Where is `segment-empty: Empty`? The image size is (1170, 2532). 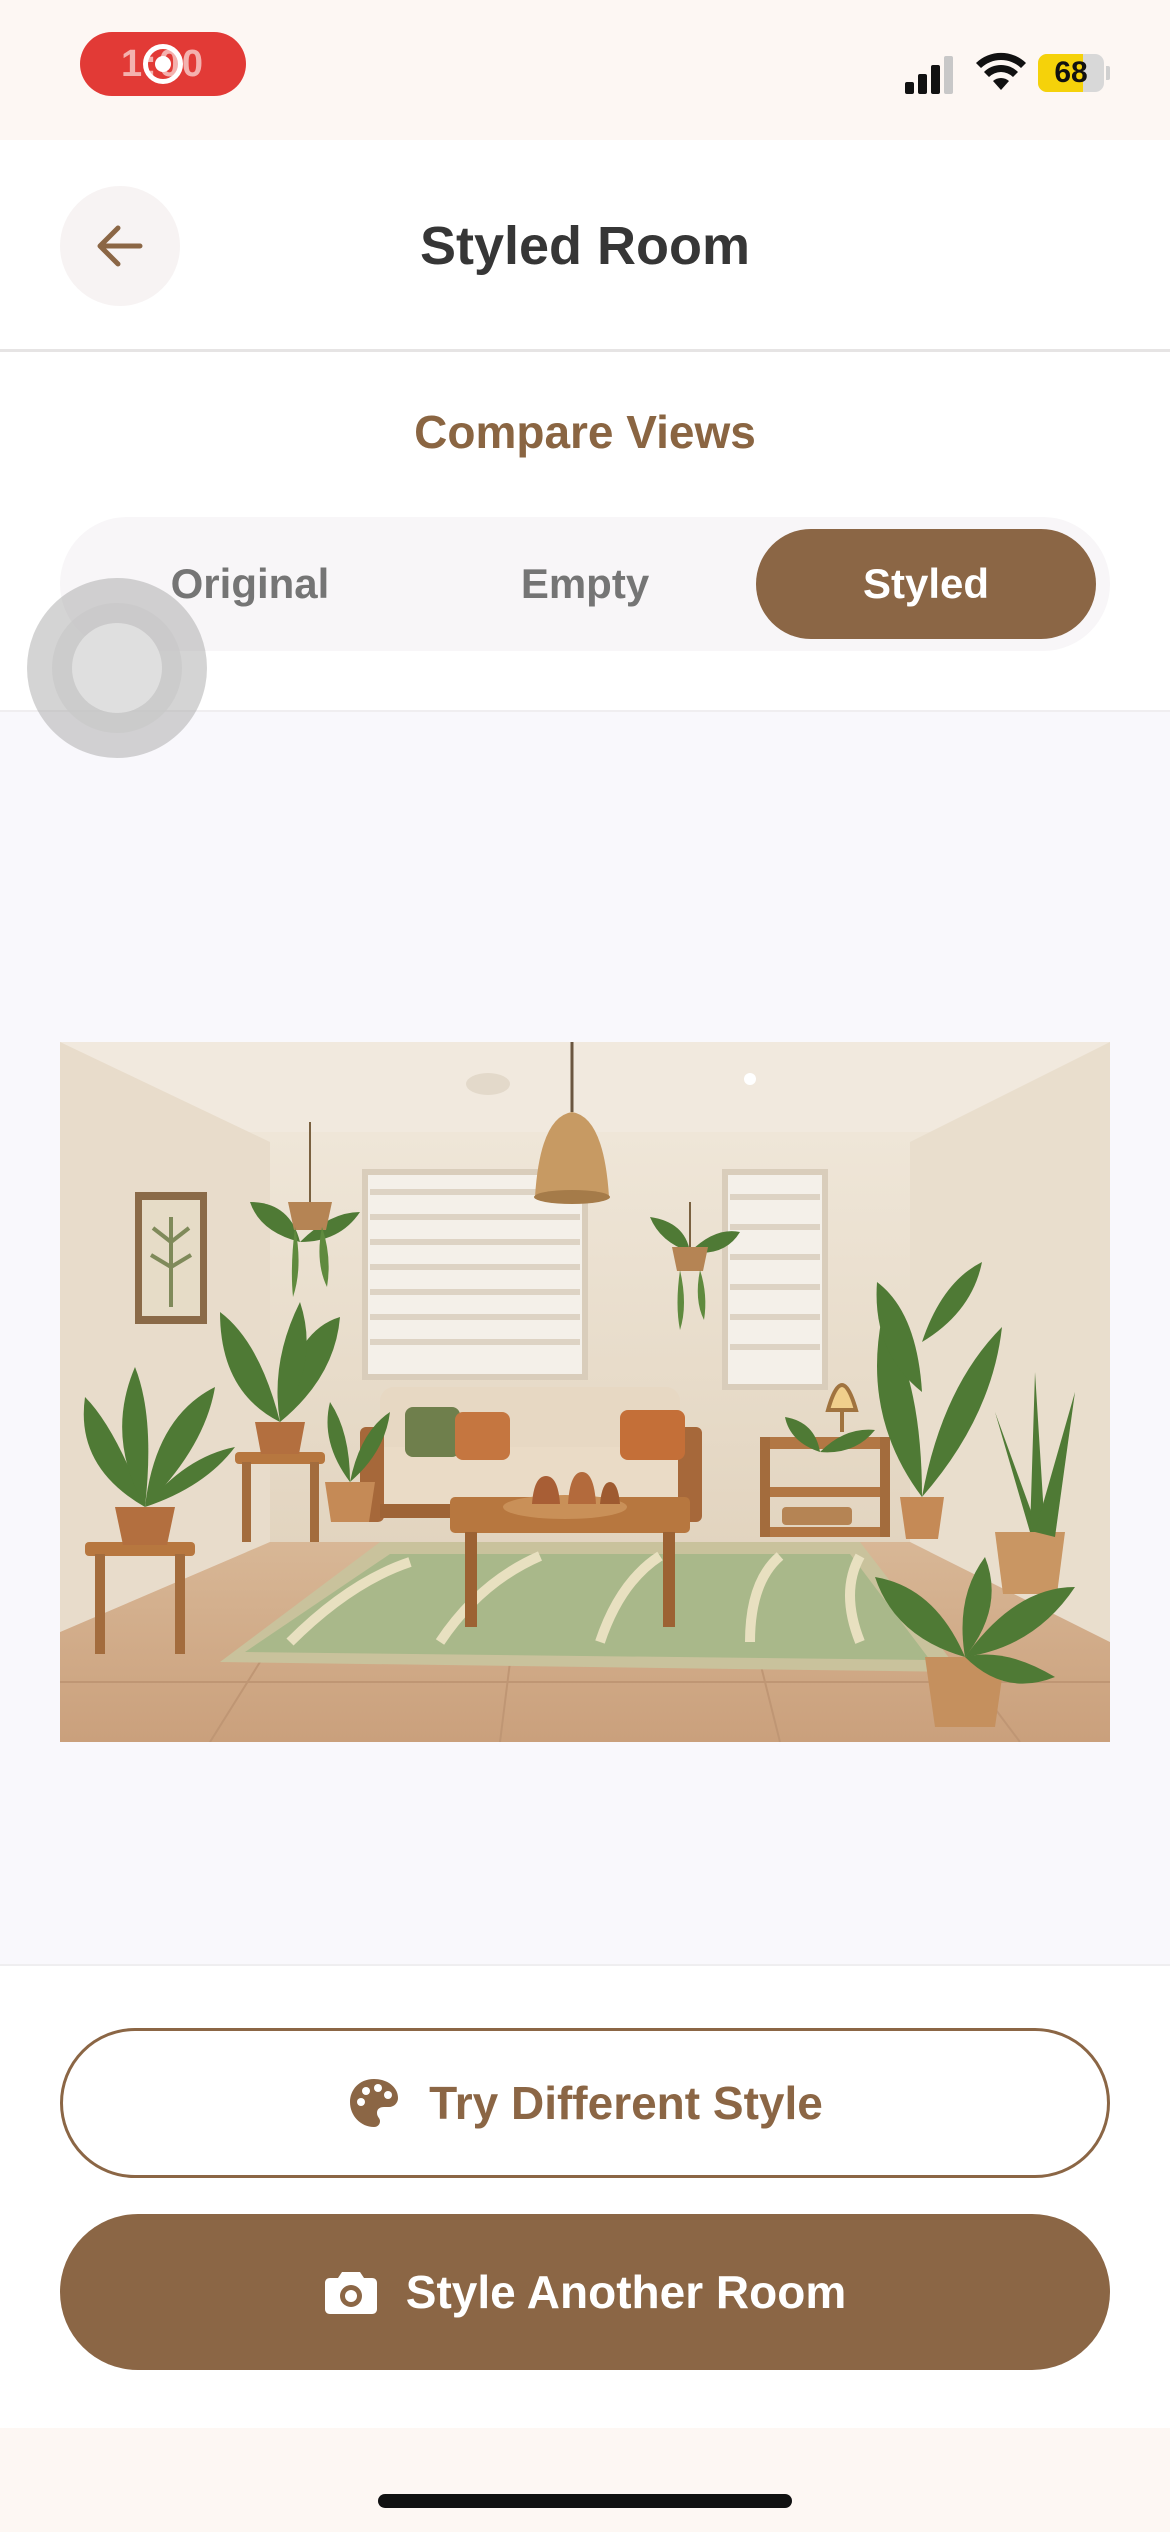
segment-empty: Empty is located at coordinates (585, 584).